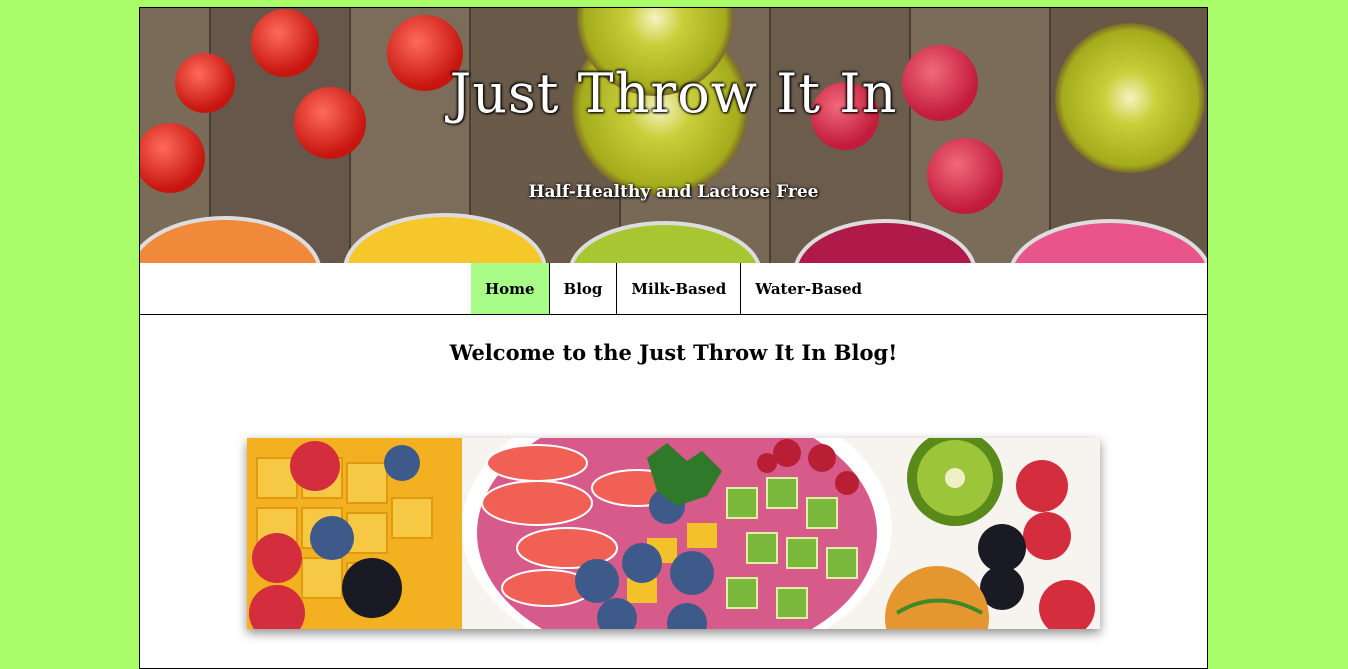 The image size is (1348, 669). I want to click on nav-item-blog: Blog, so click(584, 288).